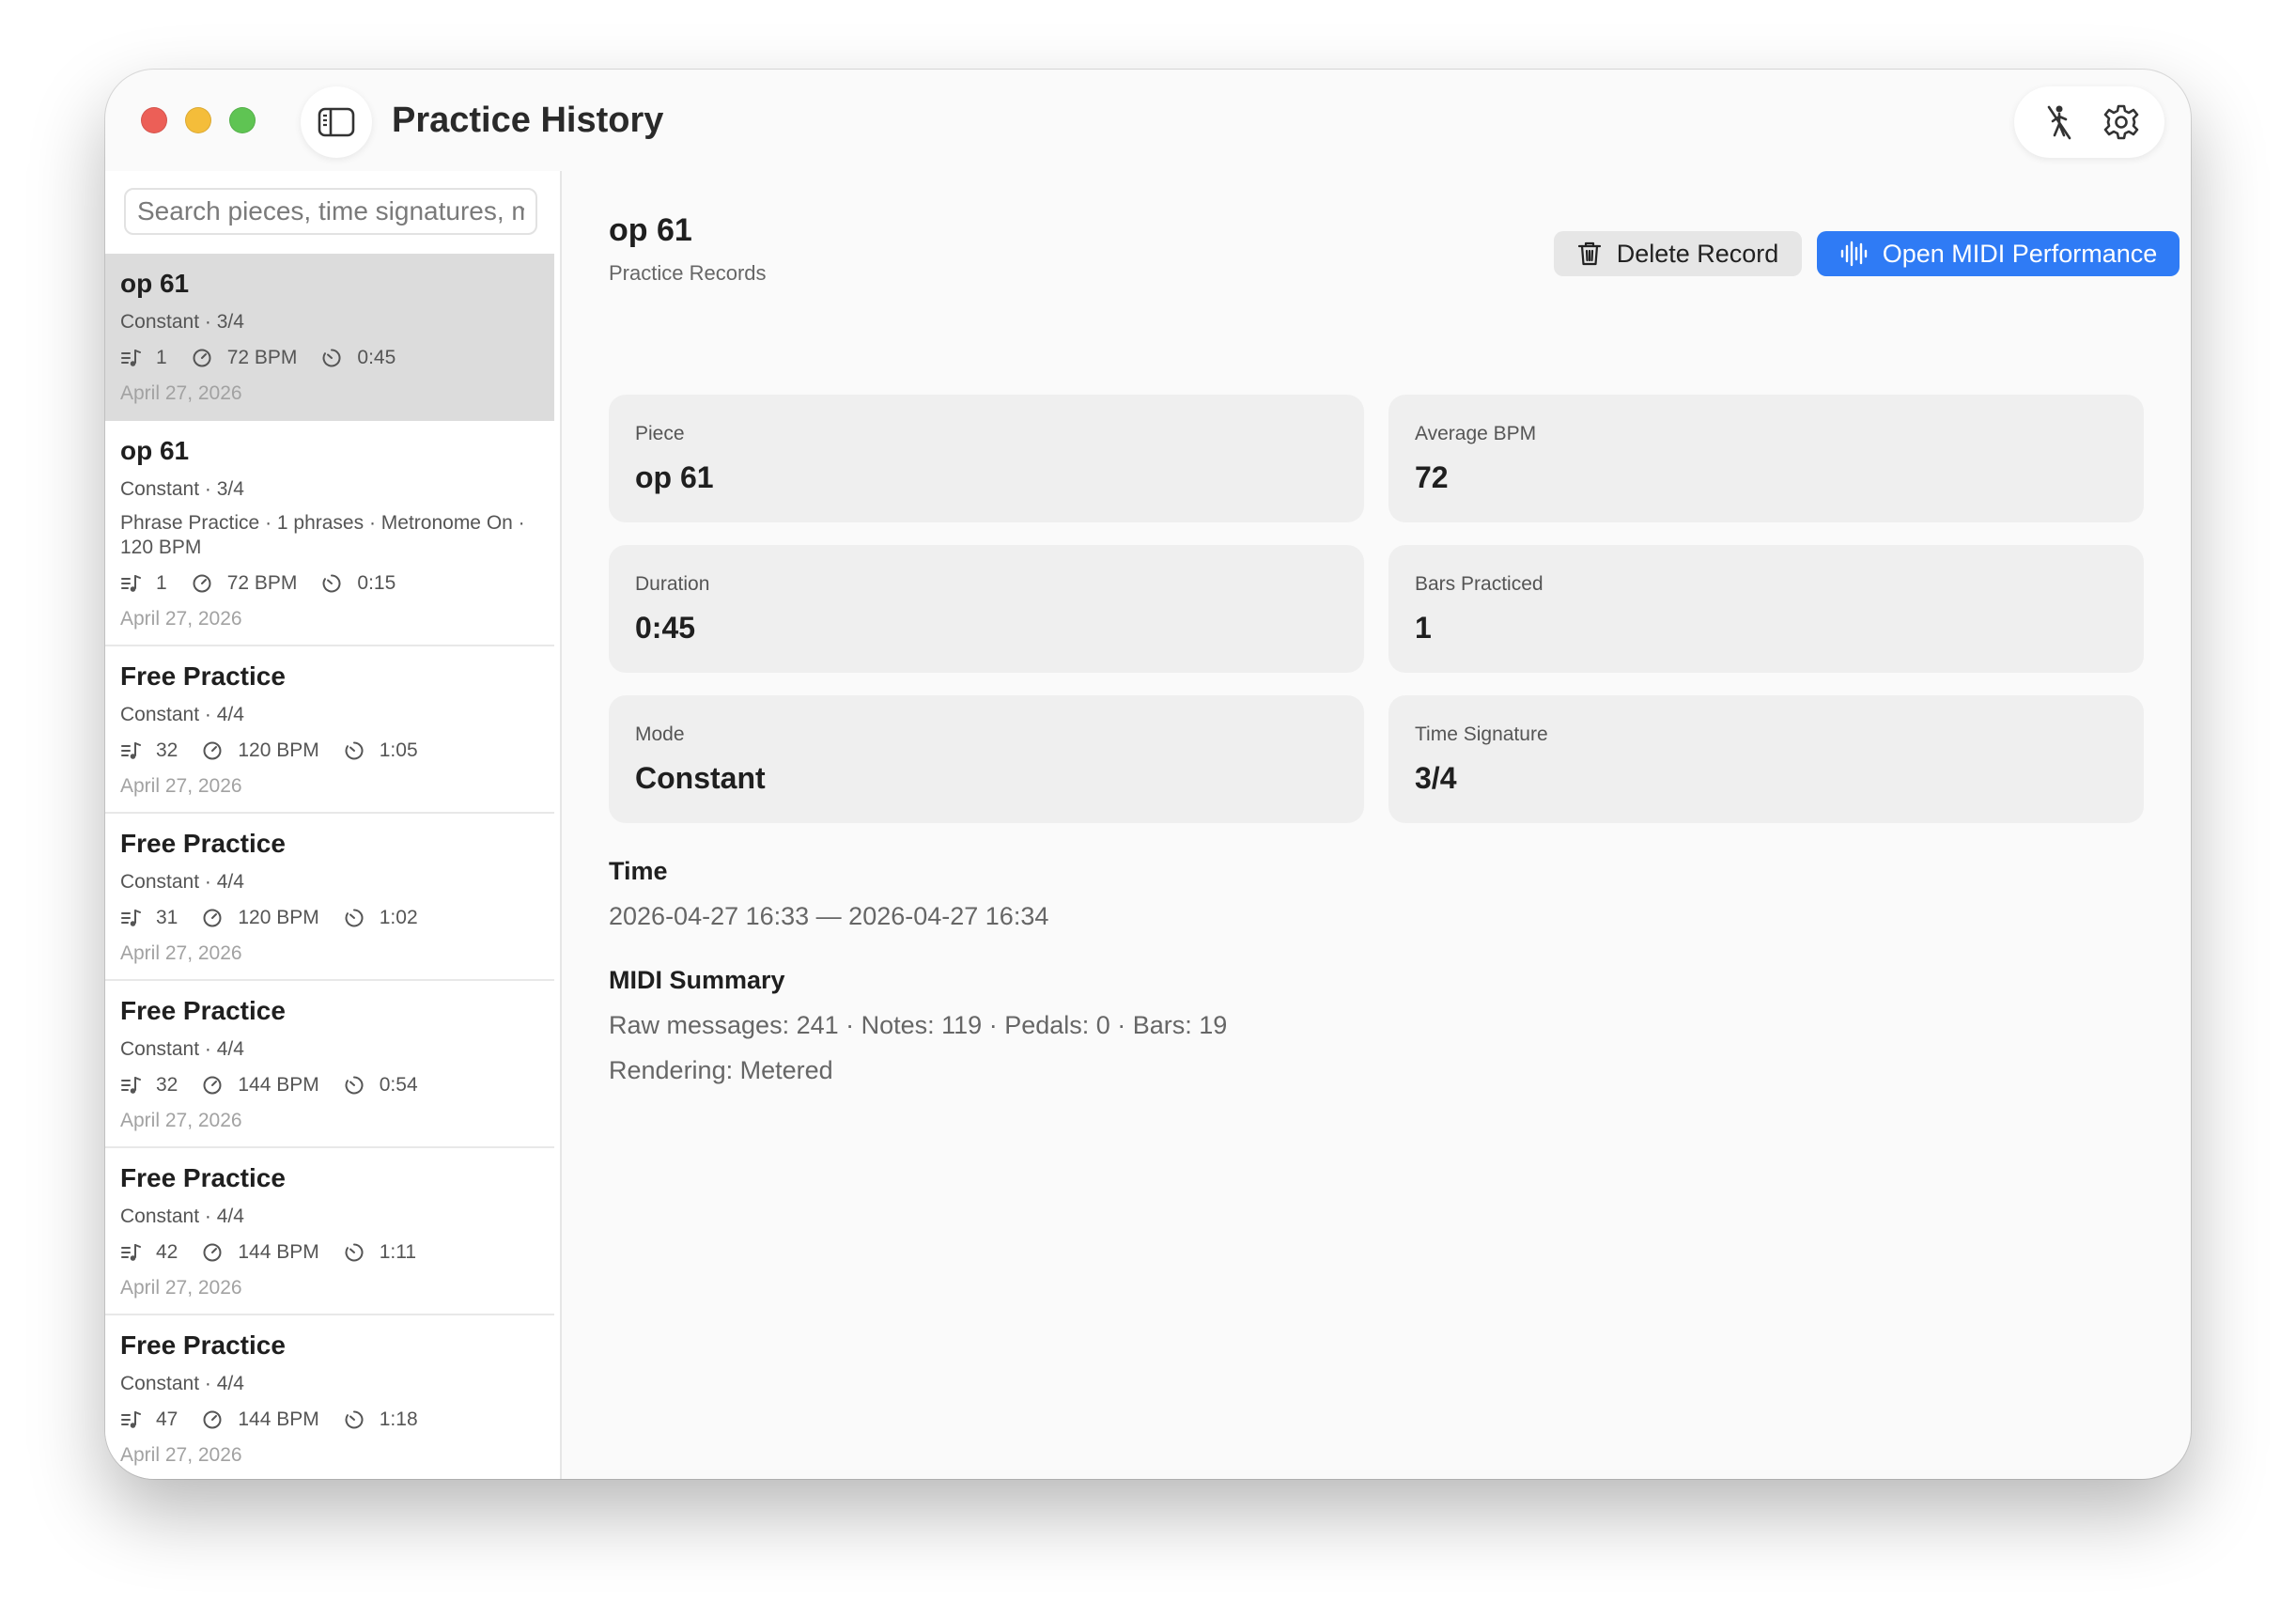  Describe the element at coordinates (337, 1420) in the screenshot. I see `item-stats: 47 144 BPM 1:18` at that location.